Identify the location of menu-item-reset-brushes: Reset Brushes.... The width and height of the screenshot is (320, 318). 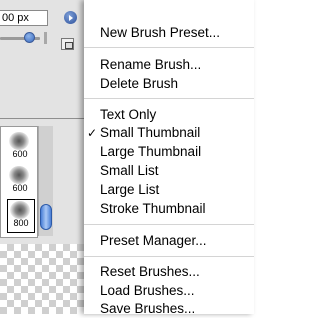
(150, 272).